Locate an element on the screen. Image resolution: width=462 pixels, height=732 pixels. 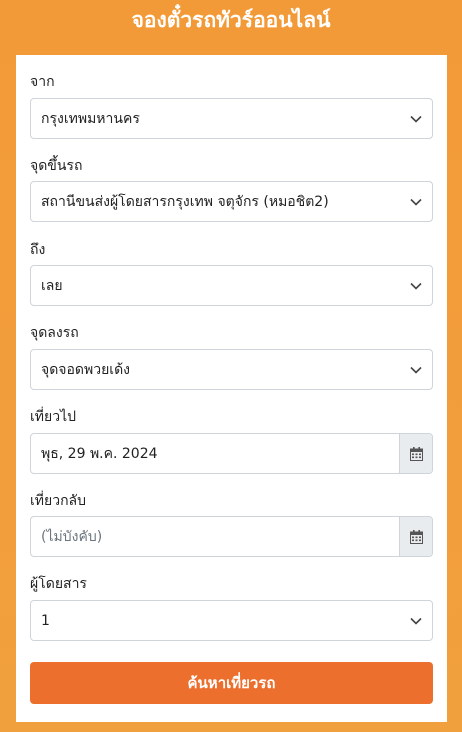
passengers-value: 1 is located at coordinates (45, 620).